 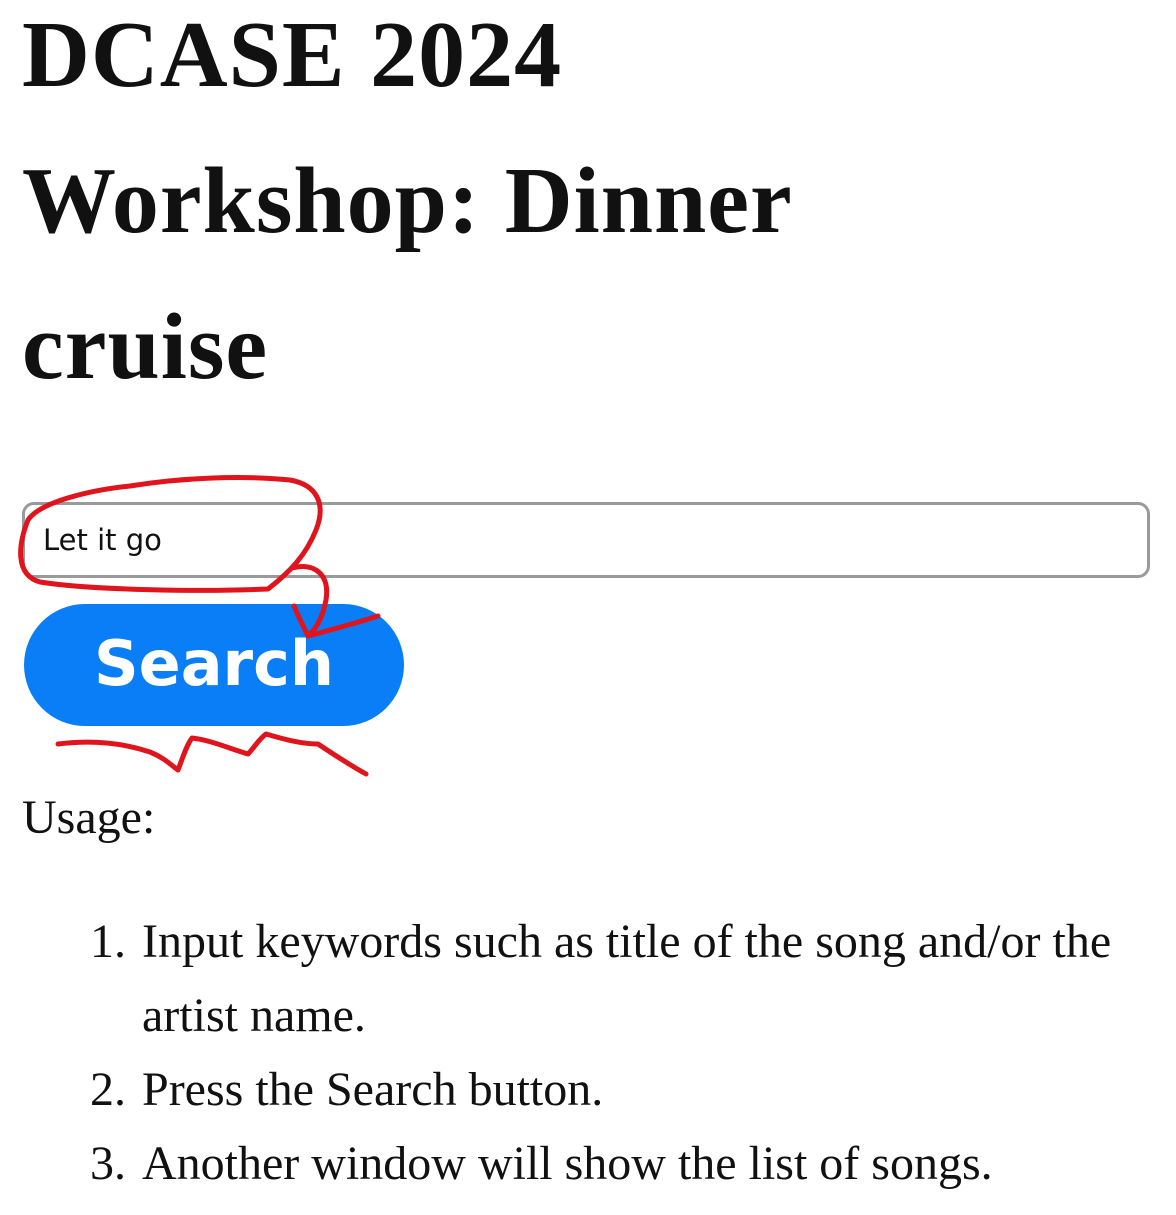 I want to click on usage-label: Usage:, so click(x=89, y=817).